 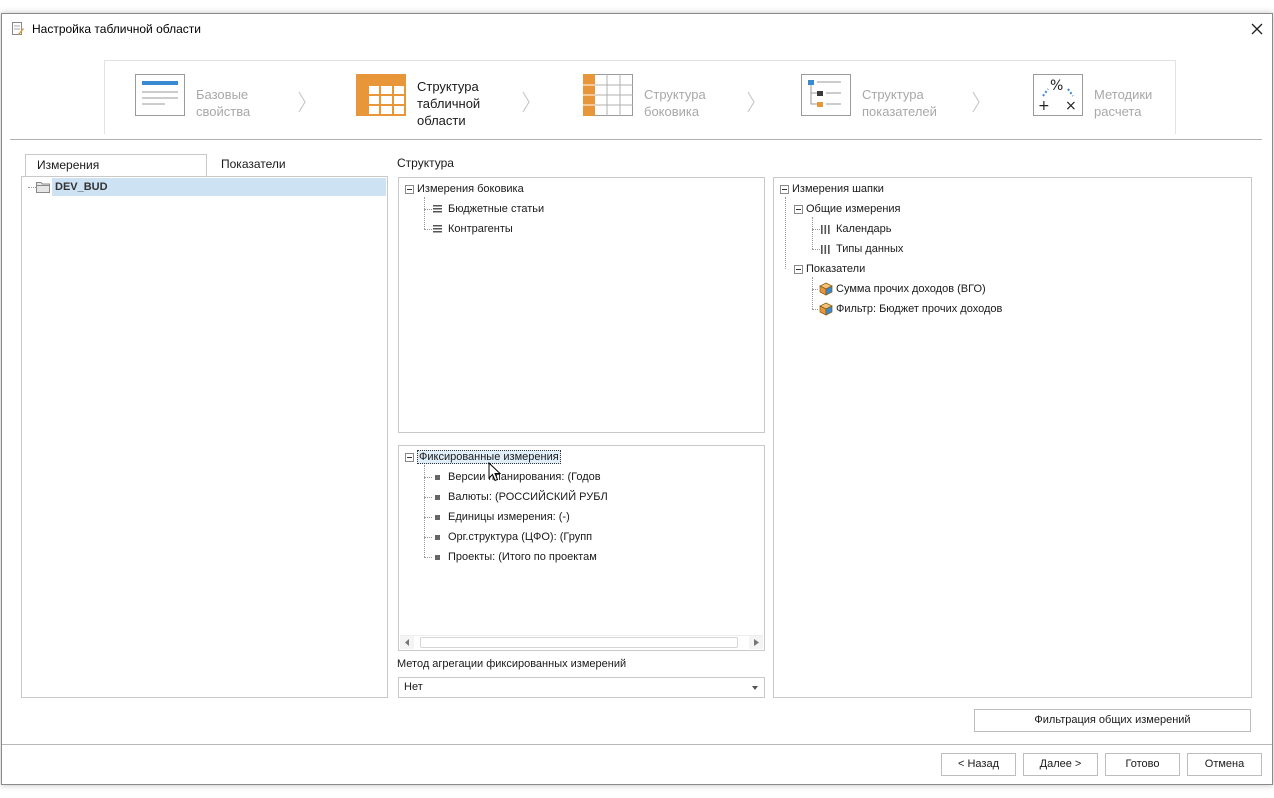 What do you see at coordinates (1123, 103) in the screenshot?
I see `step-label: Методики расчета` at bounding box center [1123, 103].